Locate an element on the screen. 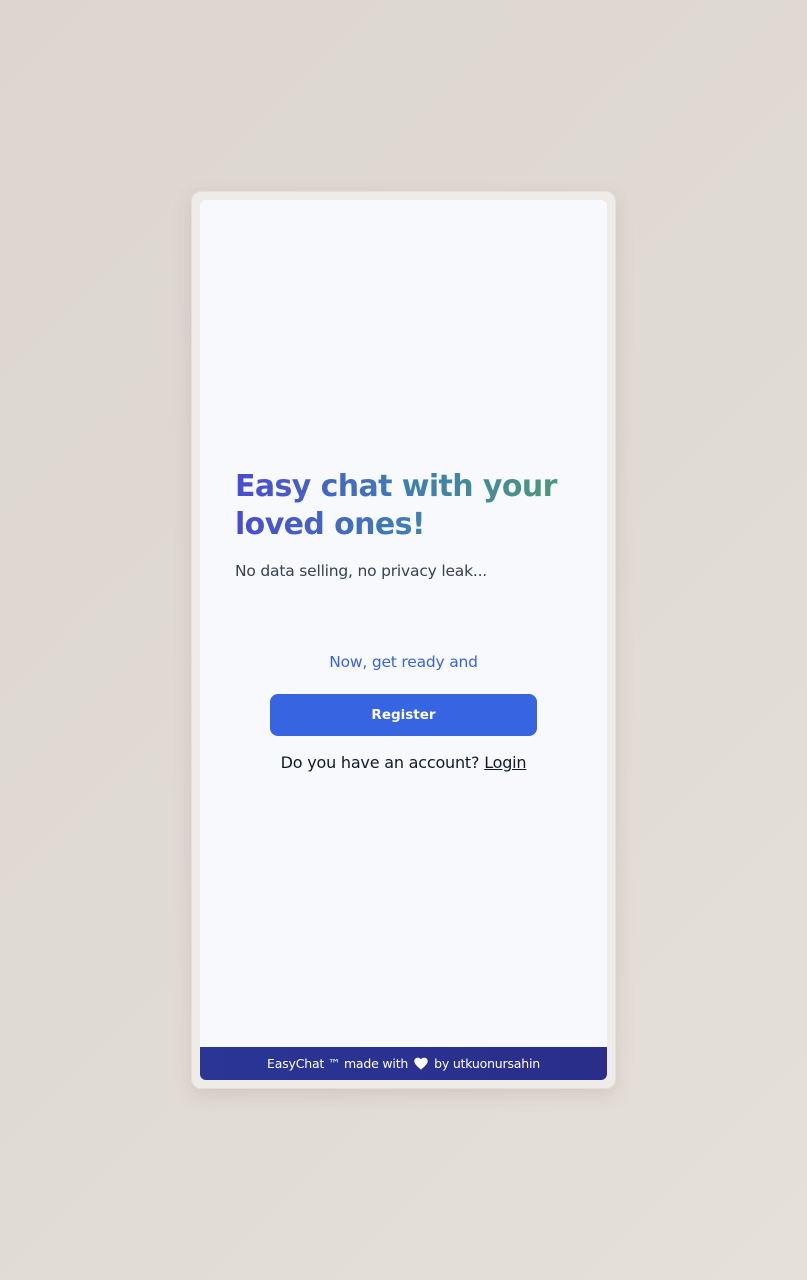  login-link: Login is located at coordinates (505, 762).